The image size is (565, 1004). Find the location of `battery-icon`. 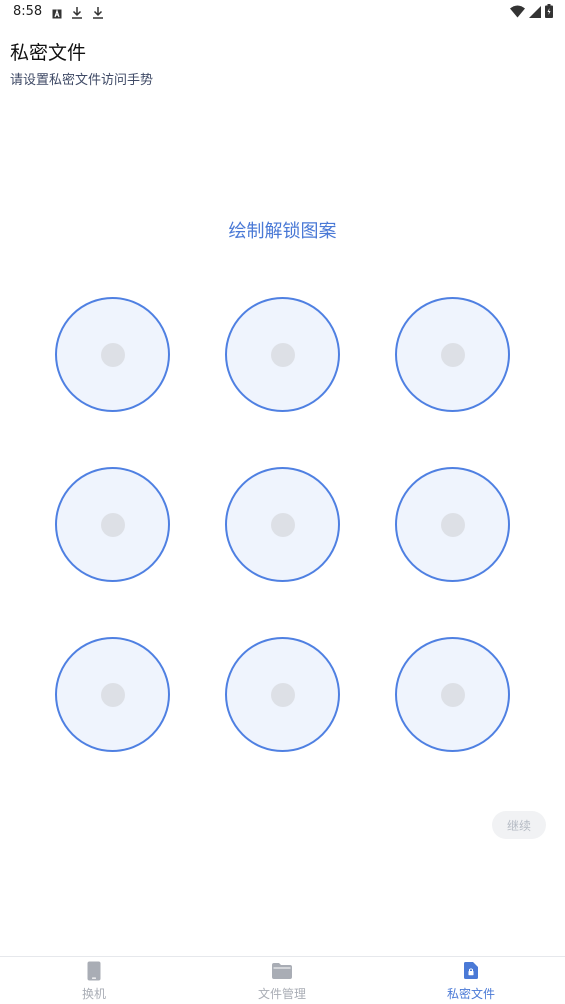

battery-icon is located at coordinates (549, 12).